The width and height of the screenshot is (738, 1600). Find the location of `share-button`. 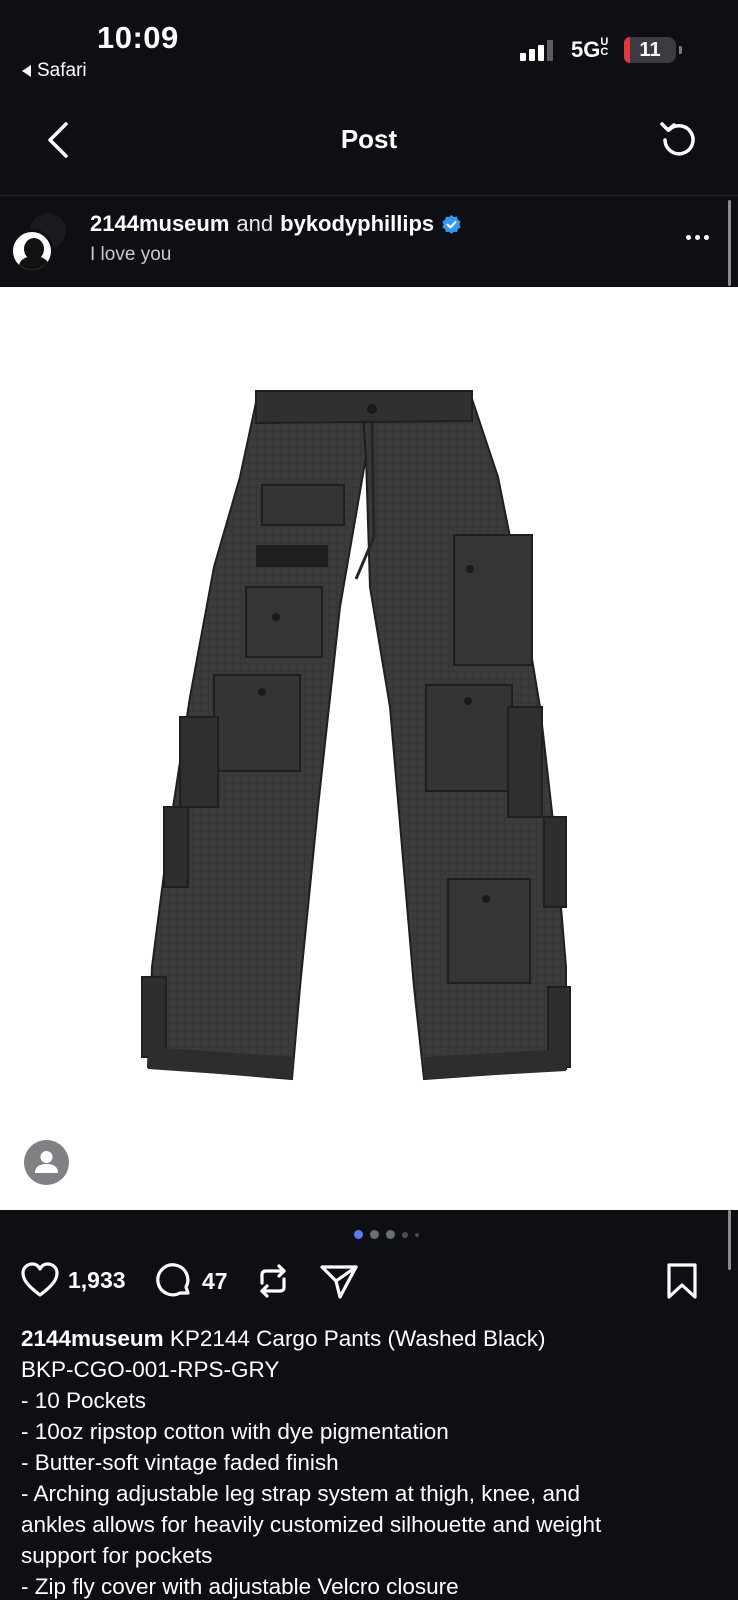

share-button is located at coordinates (339, 1281).